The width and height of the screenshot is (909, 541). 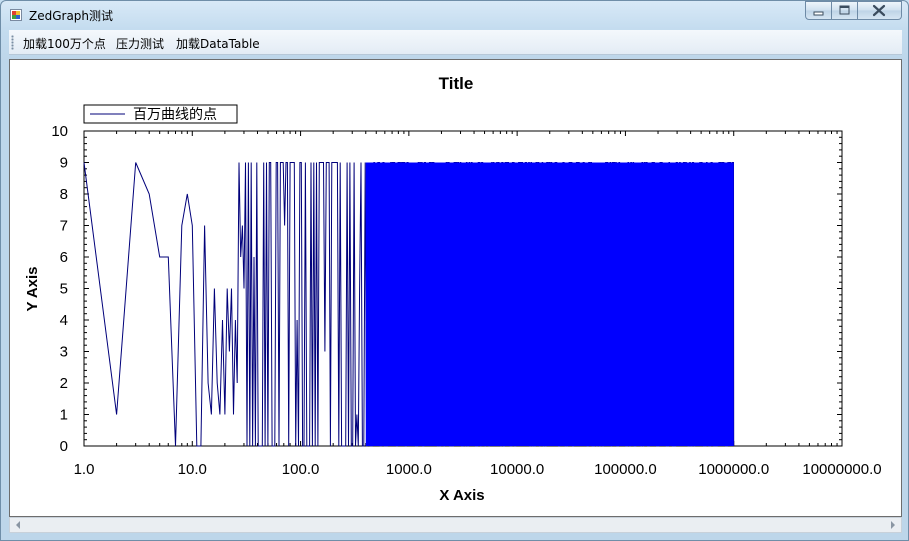 I want to click on y-tick-label: 4, so click(x=64, y=320).